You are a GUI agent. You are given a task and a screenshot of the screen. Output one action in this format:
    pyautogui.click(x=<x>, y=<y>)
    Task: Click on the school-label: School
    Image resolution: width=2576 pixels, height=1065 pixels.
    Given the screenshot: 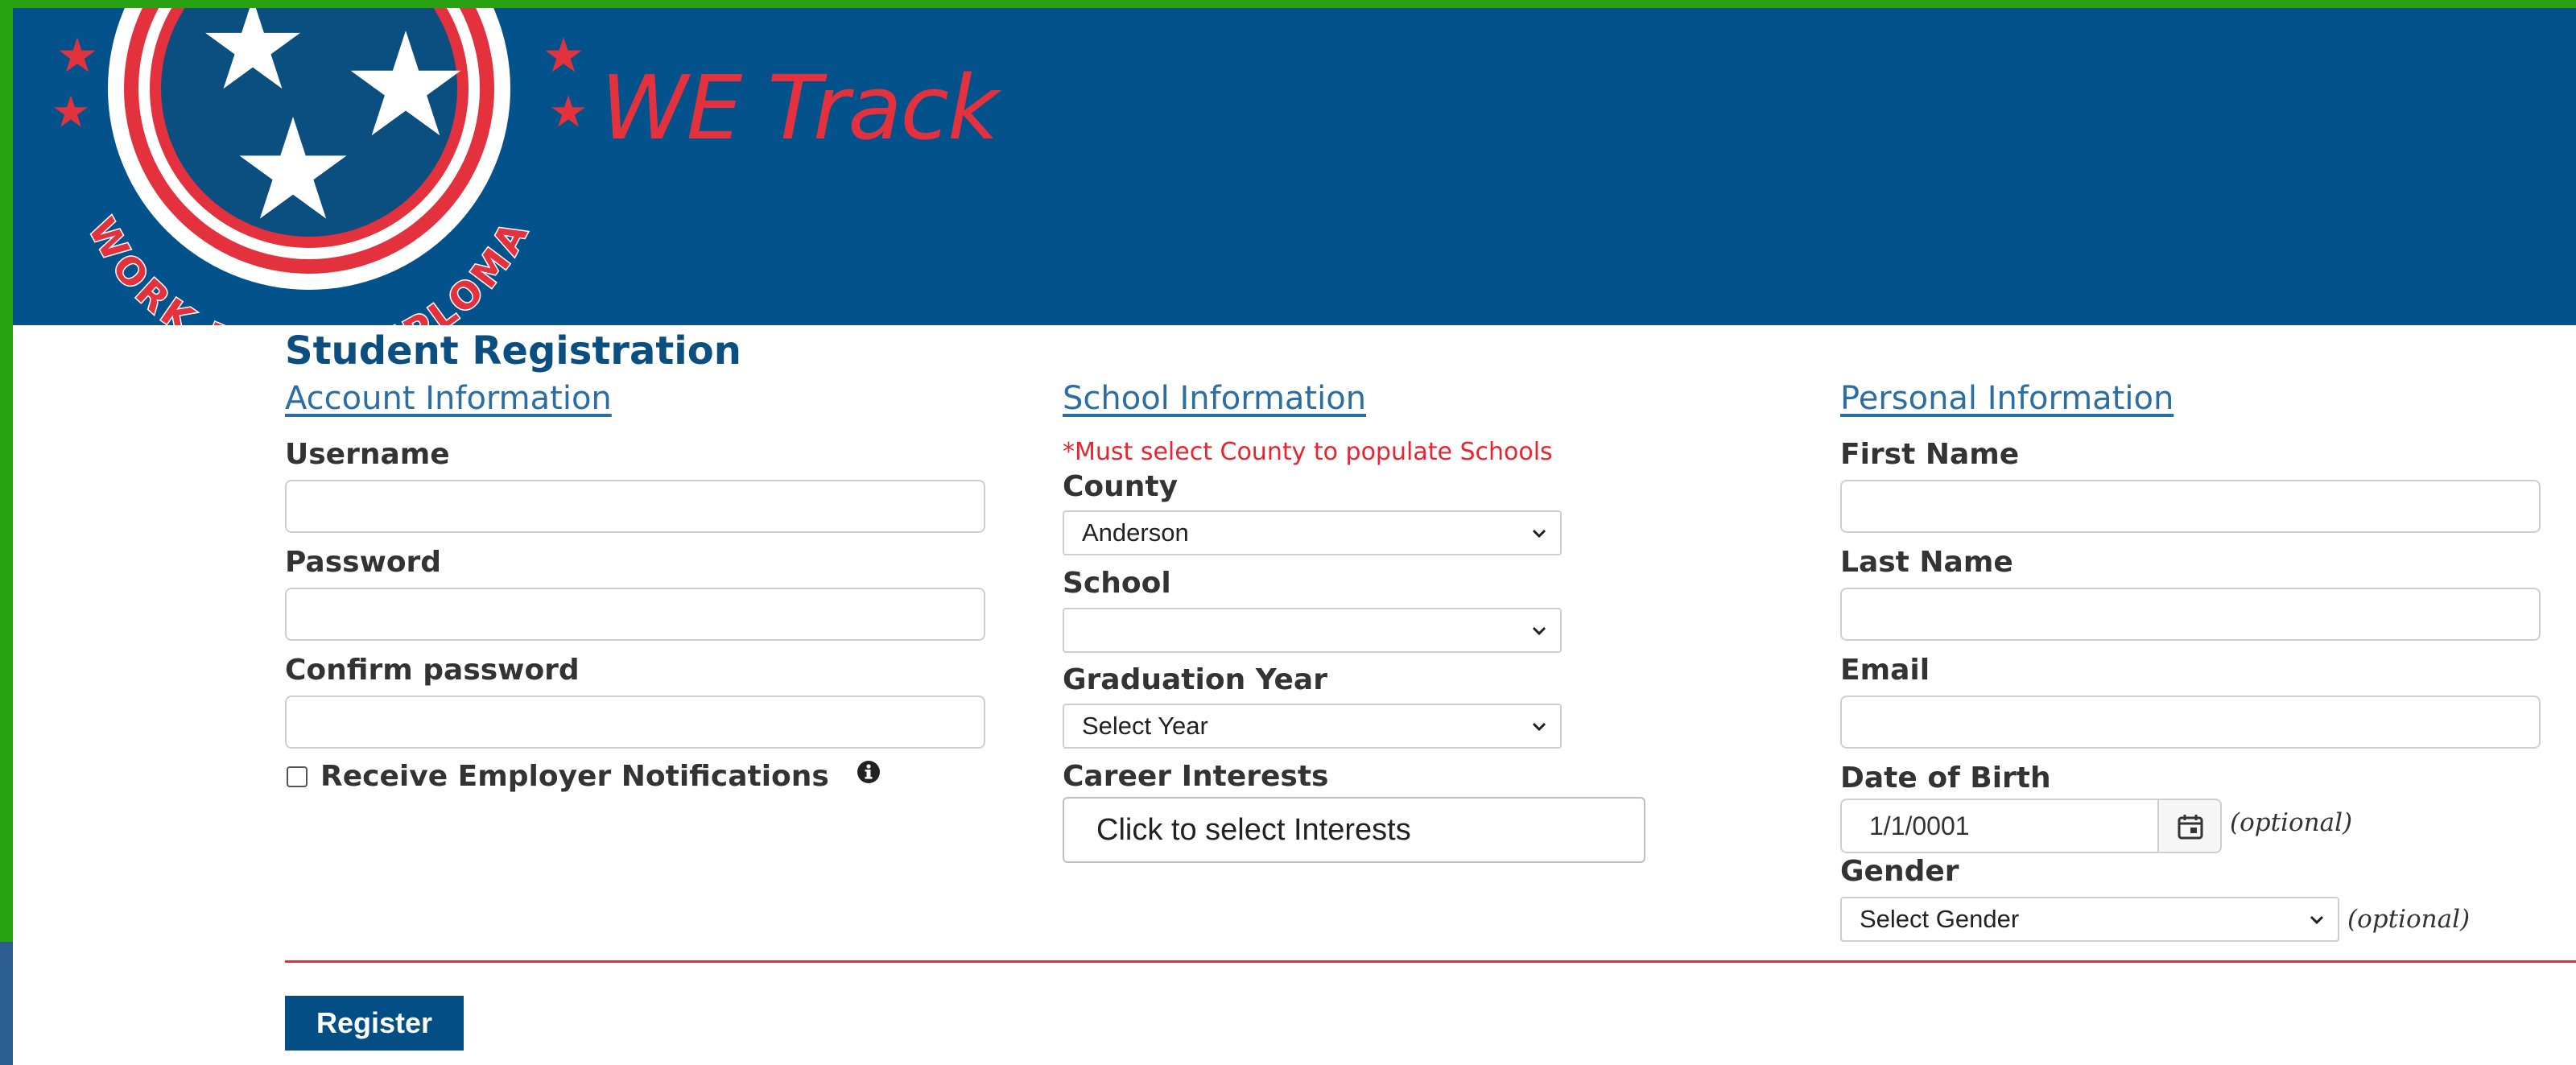 What is the action you would take?
    pyautogui.click(x=1117, y=583)
    